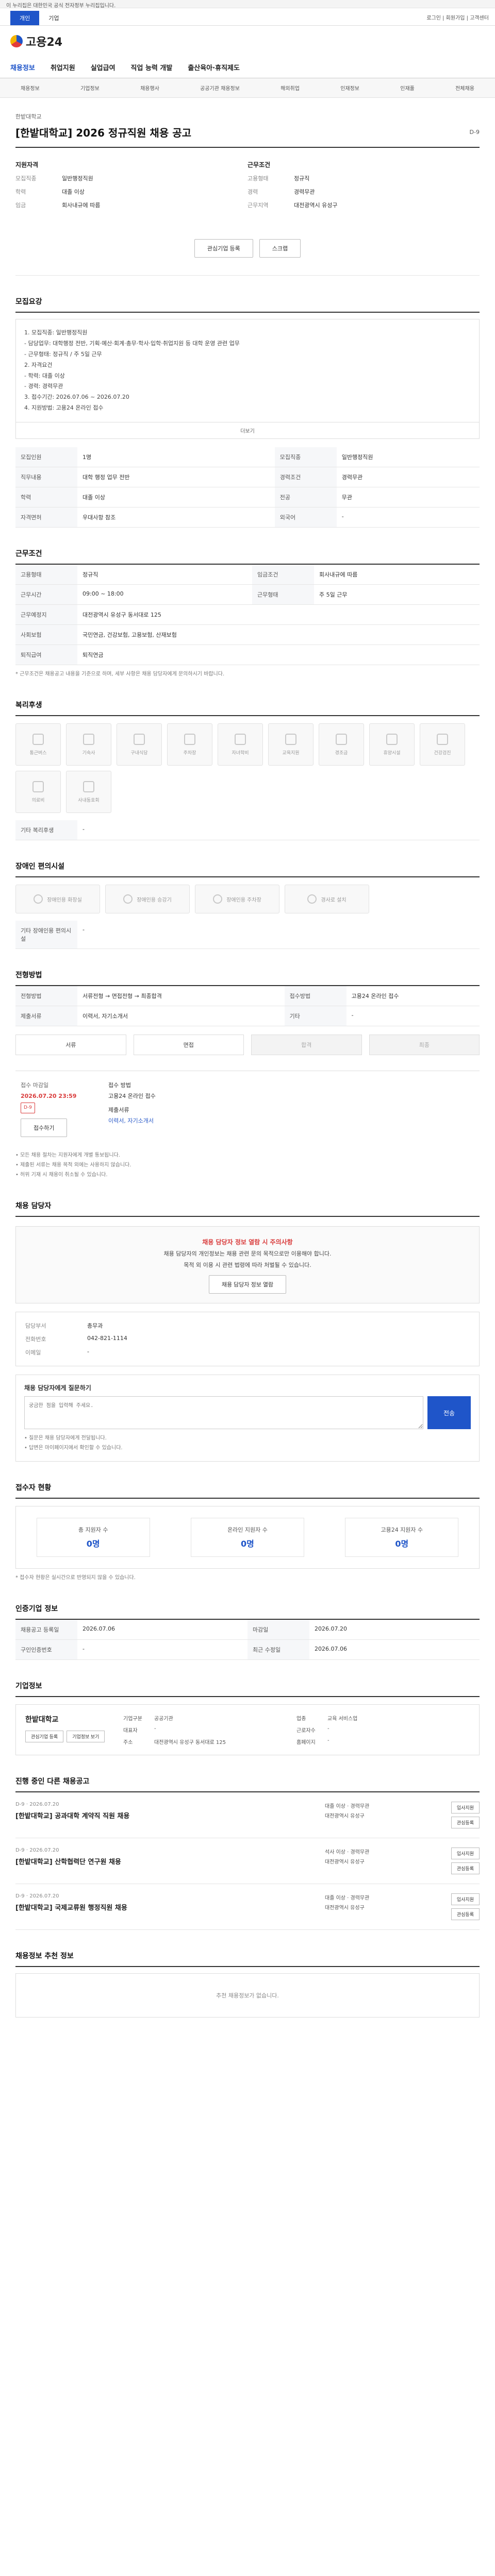 The image size is (495, 2576). Describe the element at coordinates (63, 67) in the screenshot. I see `nav-item-support: 취업지원` at that location.